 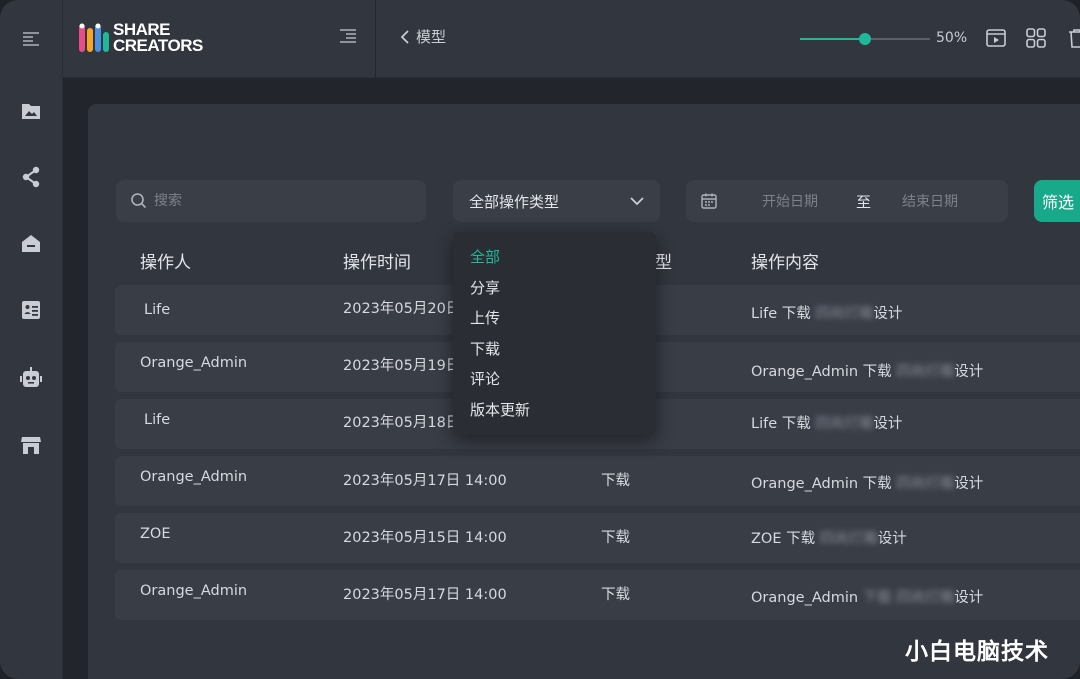 What do you see at coordinates (31, 310) in the screenshot?
I see `contacts-icon` at bounding box center [31, 310].